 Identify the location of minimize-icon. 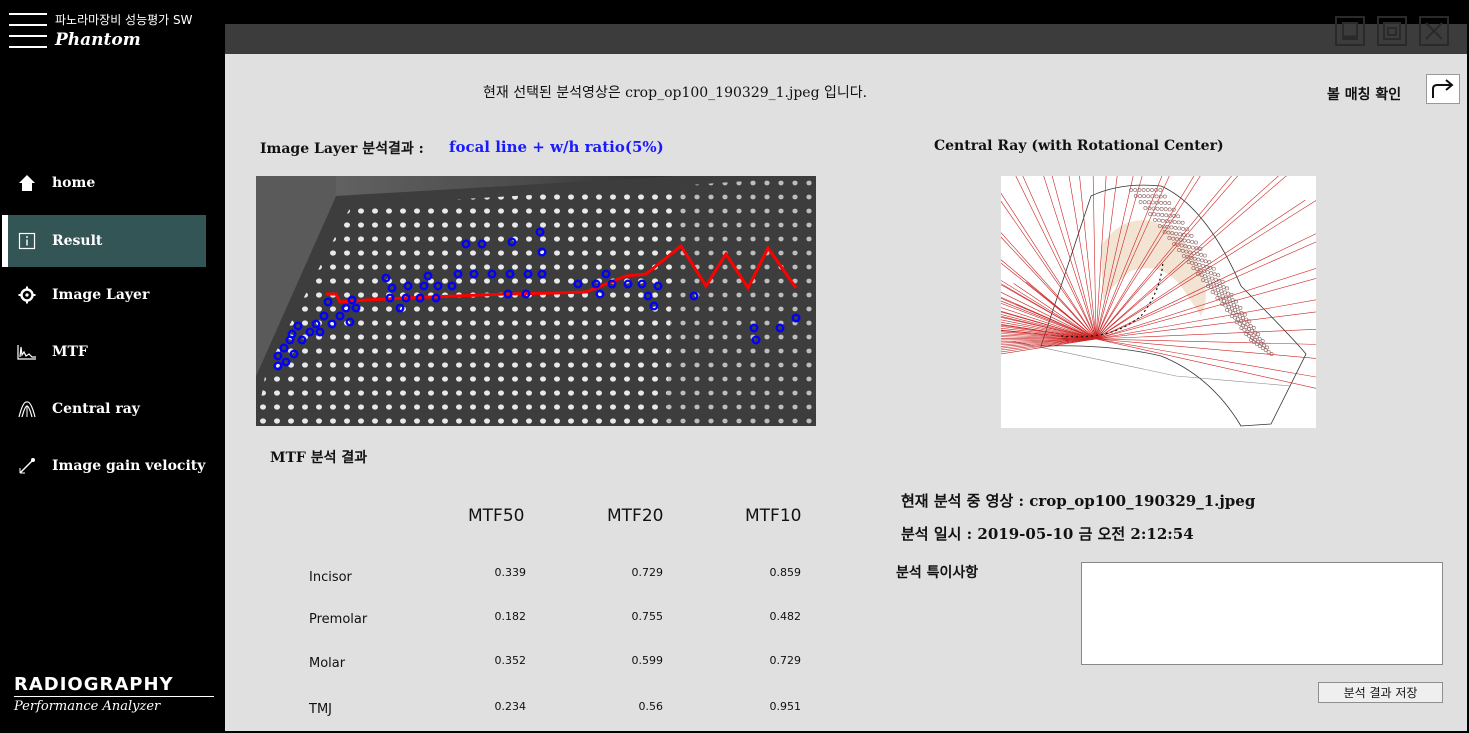
(1350, 31).